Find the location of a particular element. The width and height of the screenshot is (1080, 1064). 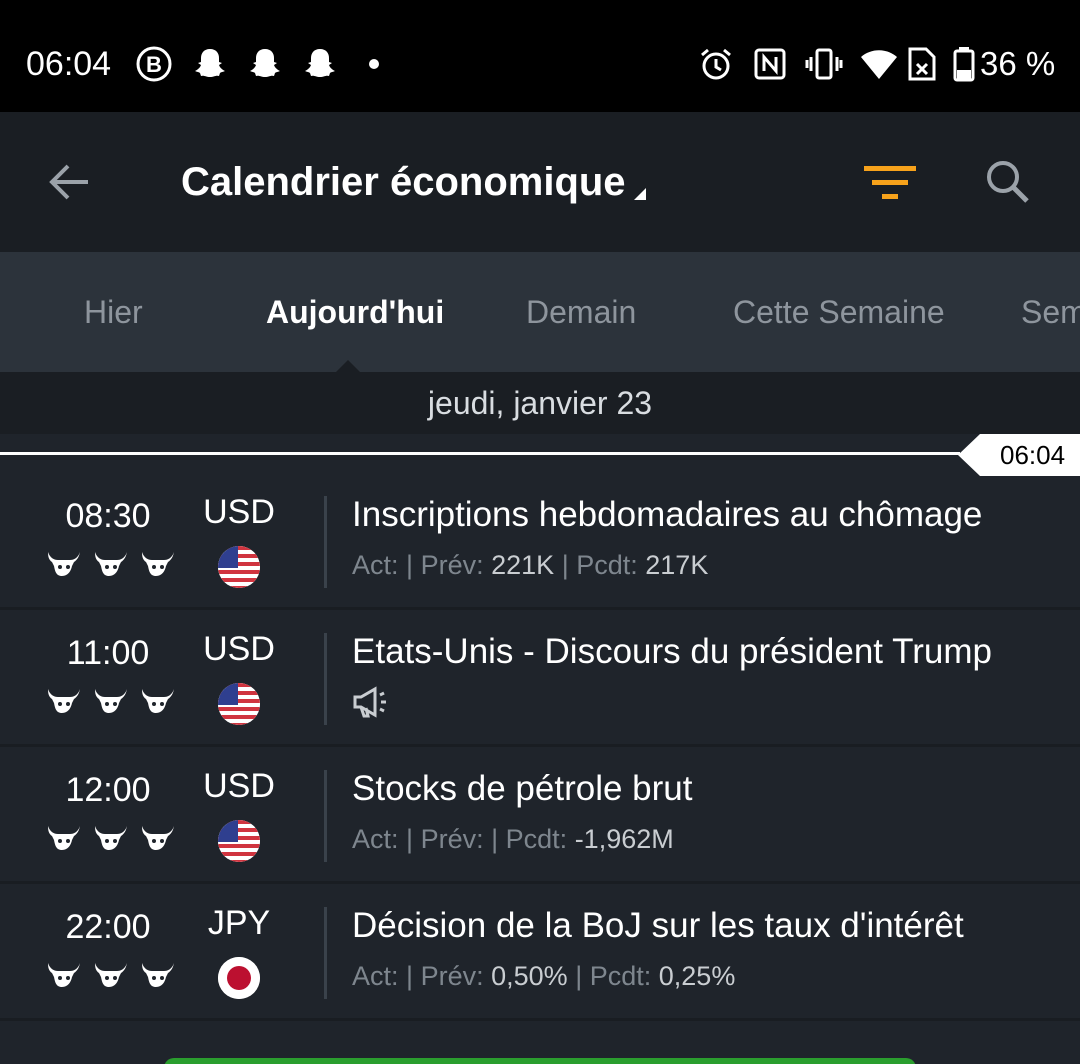

tab-demain: Demain is located at coordinates (581, 312).